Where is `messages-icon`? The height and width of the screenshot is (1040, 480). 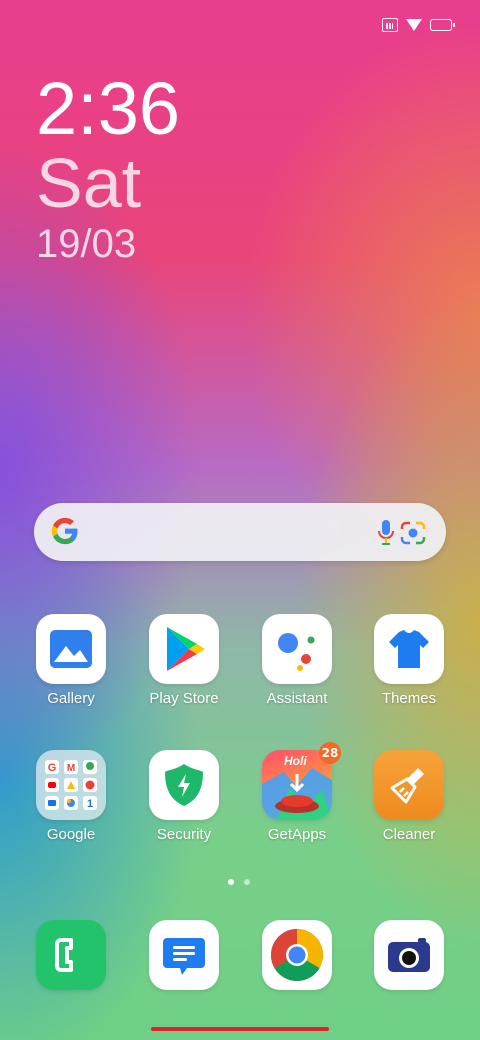
messages-icon is located at coordinates (184, 955).